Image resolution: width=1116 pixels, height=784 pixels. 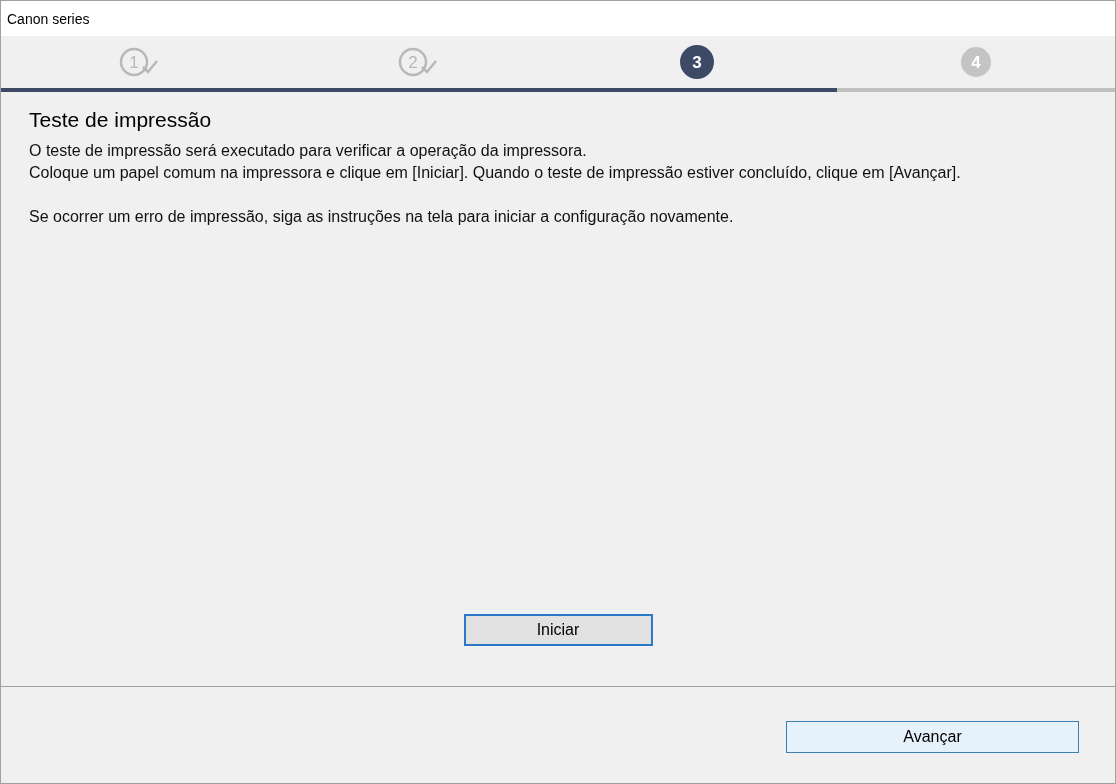 I want to click on instruction-text: Coloque um papel comum na impressora e clique em [Iniciar]. Quando o teste de impressão estiver concluído, clique em [Avançar]., so click(x=495, y=173).